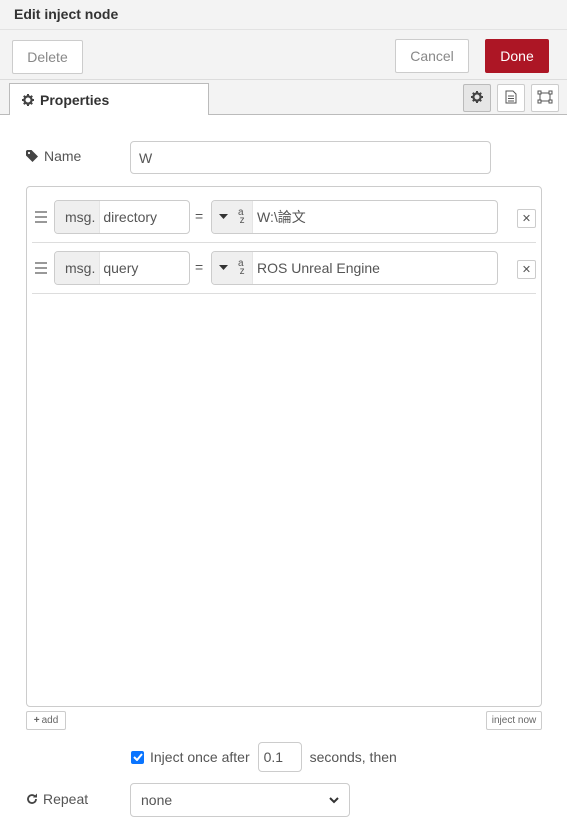 This screenshot has width=567, height=837. Describe the element at coordinates (200, 757) in the screenshot. I see `inject-once-label: Inject once after` at that location.